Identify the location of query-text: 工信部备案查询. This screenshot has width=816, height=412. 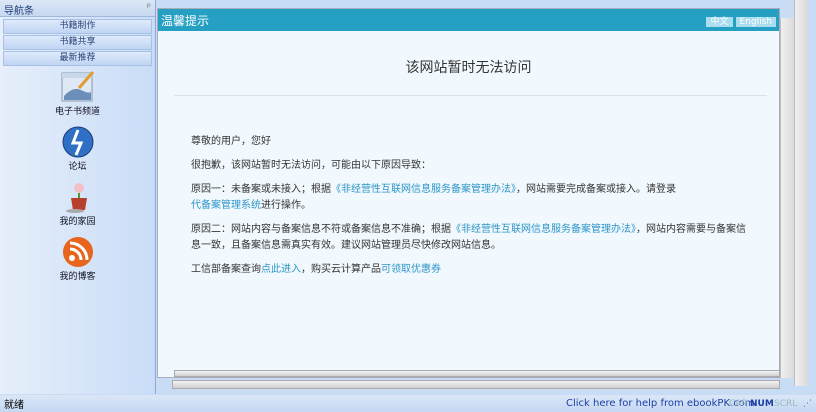
(226, 269).